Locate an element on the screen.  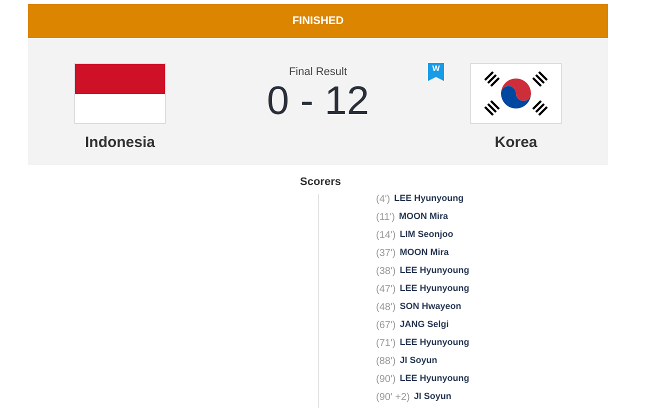
goal-minute: (90' +2) is located at coordinates (393, 397).